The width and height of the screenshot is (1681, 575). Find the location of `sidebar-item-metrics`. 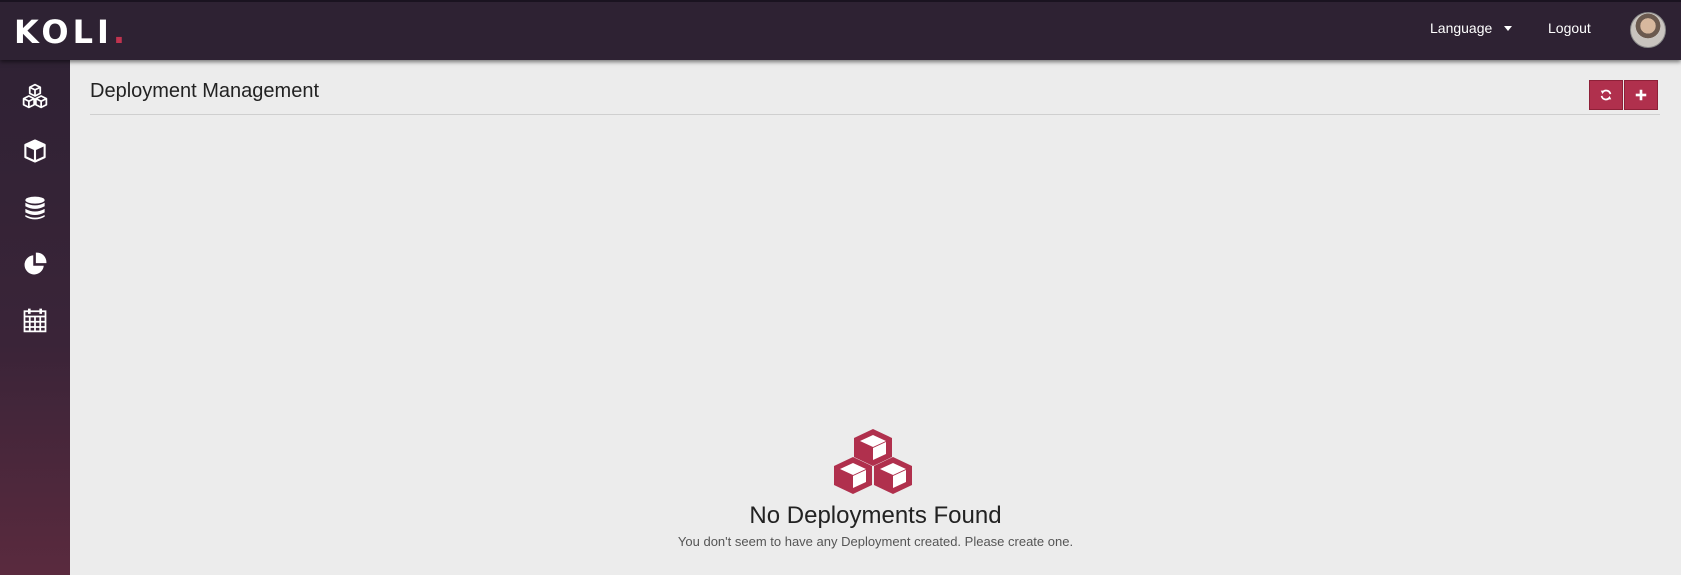

sidebar-item-metrics is located at coordinates (35, 264).